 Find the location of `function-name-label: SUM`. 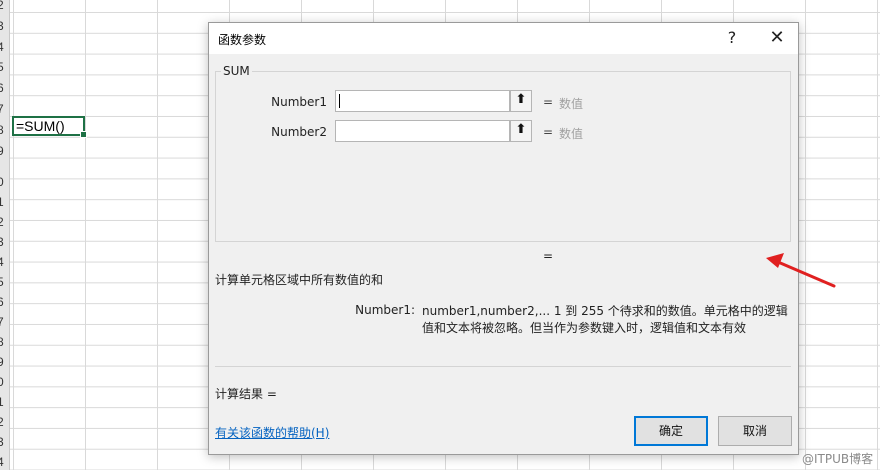

function-name-label: SUM is located at coordinates (236, 71).